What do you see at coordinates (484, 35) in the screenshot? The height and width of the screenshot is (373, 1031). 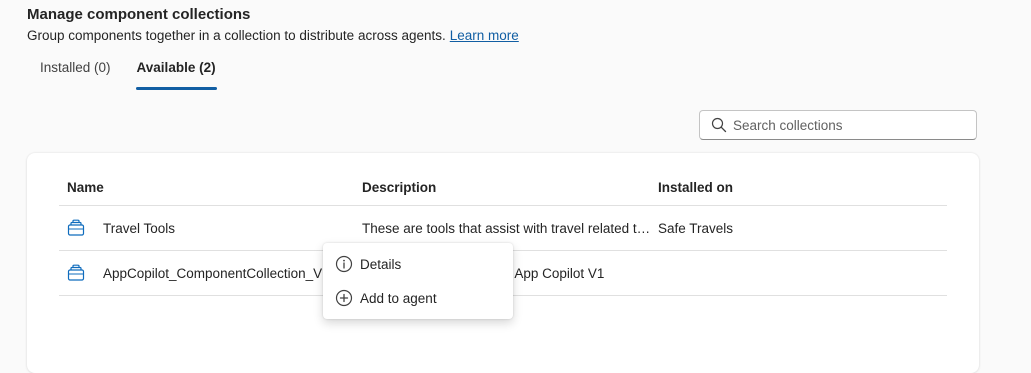 I see `learn-more-link: Learn more` at bounding box center [484, 35].